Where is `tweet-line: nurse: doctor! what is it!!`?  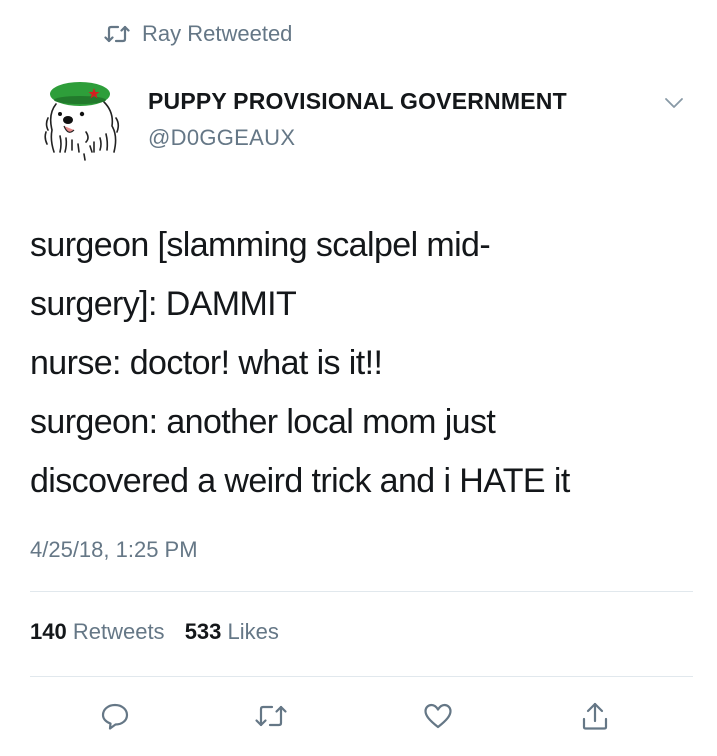
tweet-line: nurse: doctor! what is it!! is located at coordinates (206, 363).